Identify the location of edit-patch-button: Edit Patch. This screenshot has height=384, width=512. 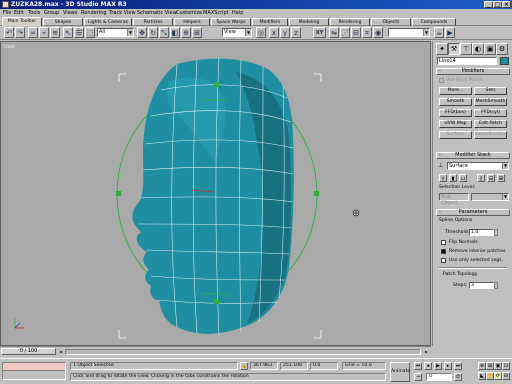
(490, 124).